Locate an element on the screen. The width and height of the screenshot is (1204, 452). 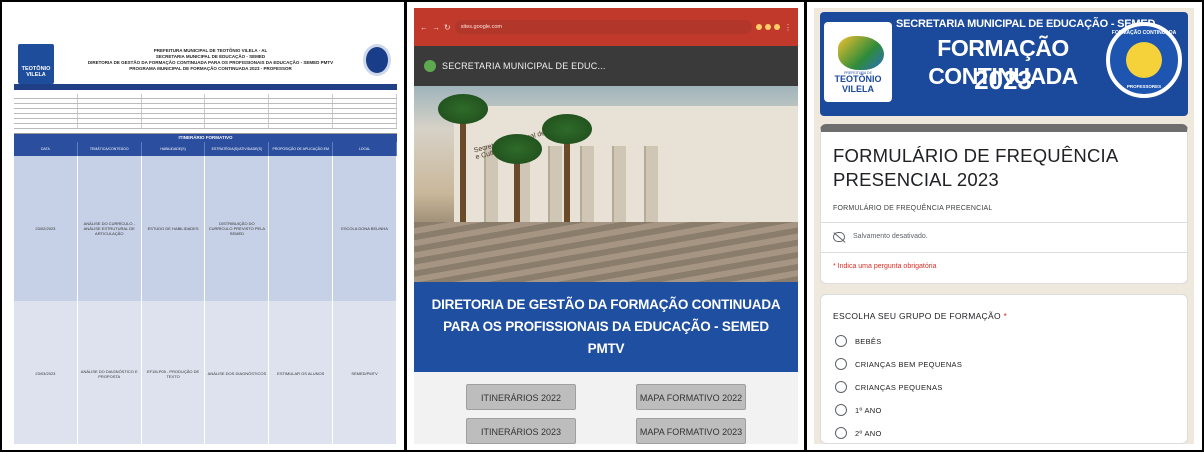
table-cell: 23/03/2023 is located at coordinates (46, 372).